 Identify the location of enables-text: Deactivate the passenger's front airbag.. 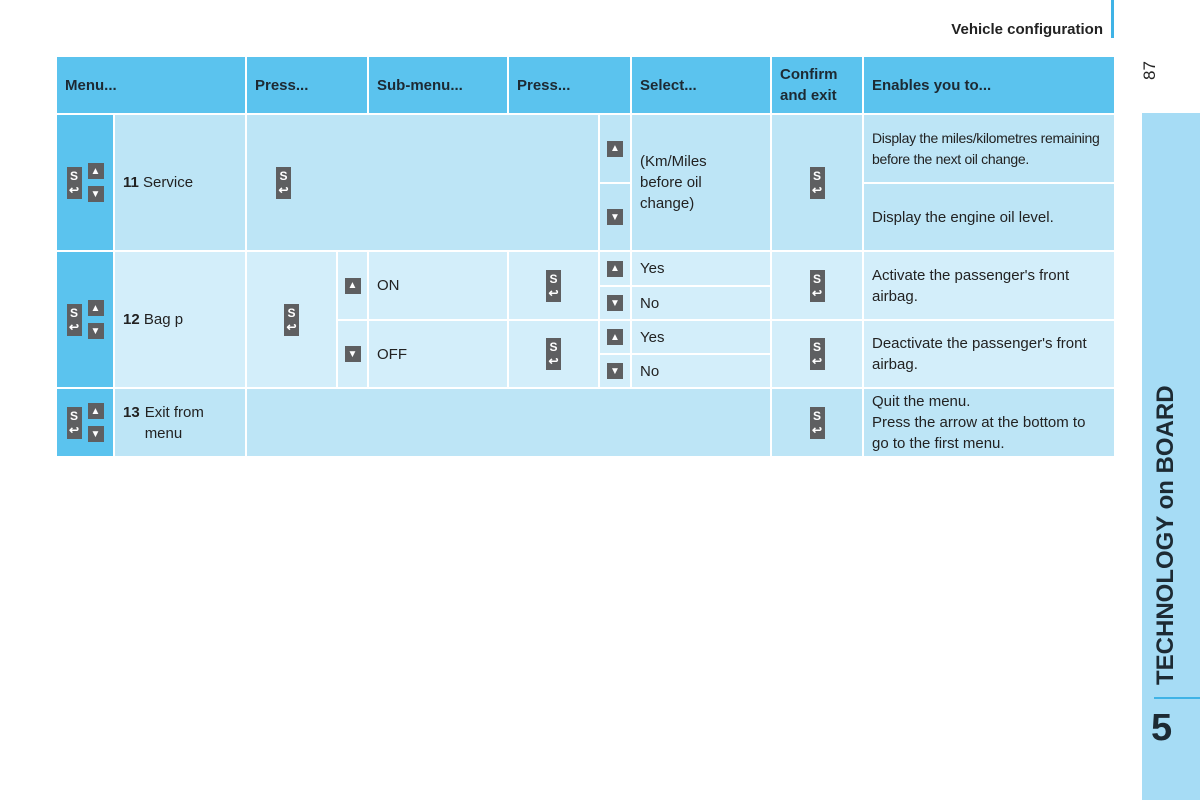
(989, 354).